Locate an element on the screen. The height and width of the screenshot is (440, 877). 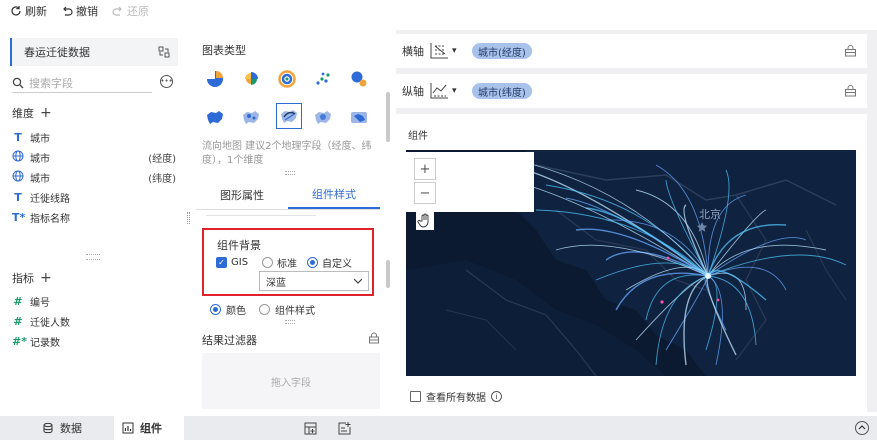
redo-button: 还原 is located at coordinates (130, 11).